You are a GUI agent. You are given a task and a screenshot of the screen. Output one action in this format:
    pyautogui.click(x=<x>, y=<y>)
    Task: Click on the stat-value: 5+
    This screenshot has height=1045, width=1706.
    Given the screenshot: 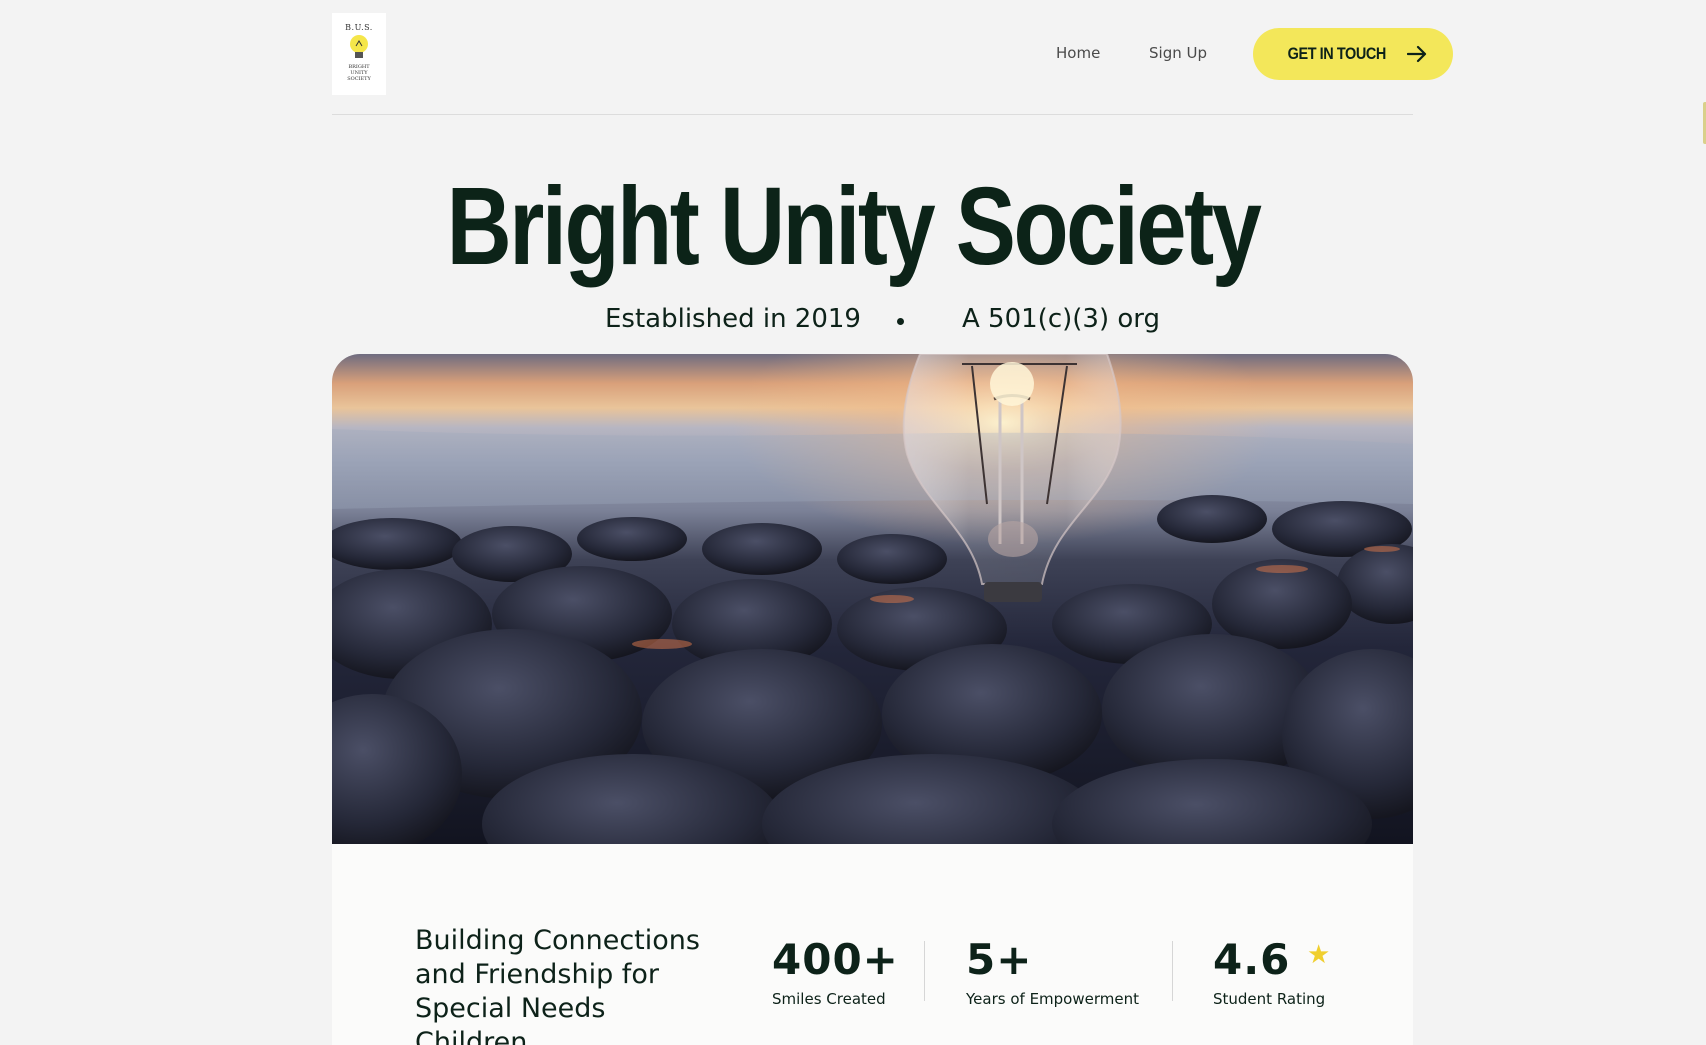 What is the action you would take?
    pyautogui.click(x=999, y=959)
    